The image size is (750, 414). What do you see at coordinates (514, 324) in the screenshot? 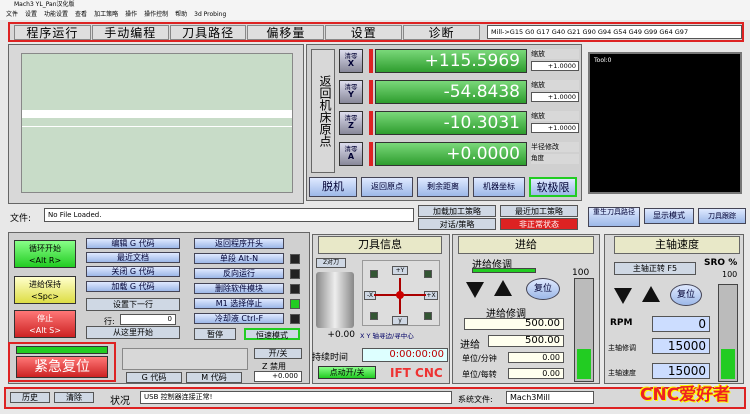
I see `feedrate-value: 500.00` at bounding box center [514, 324].